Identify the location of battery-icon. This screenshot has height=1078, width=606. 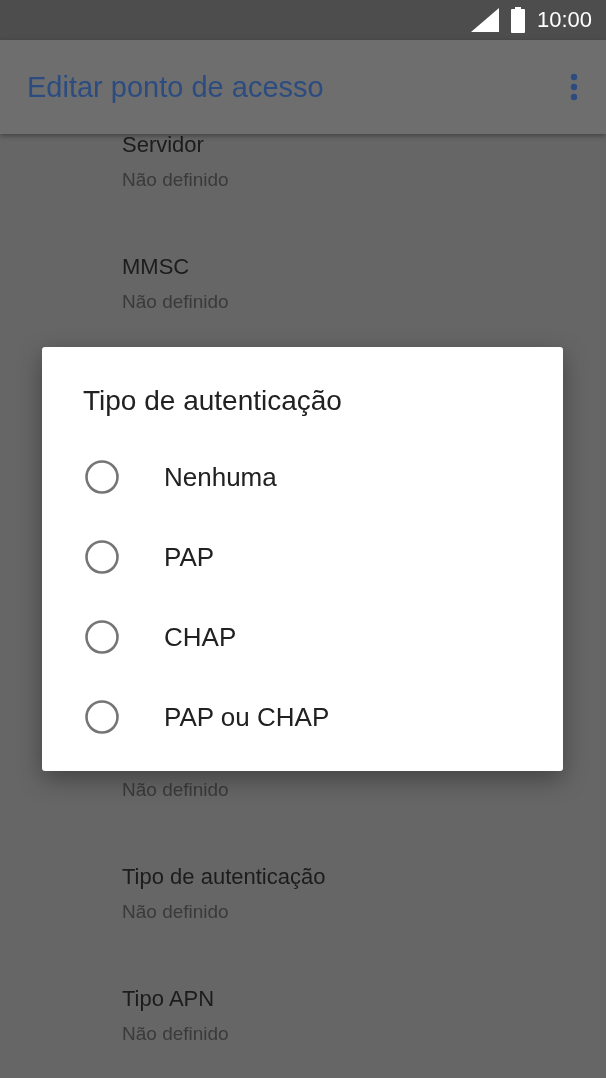
(517, 20).